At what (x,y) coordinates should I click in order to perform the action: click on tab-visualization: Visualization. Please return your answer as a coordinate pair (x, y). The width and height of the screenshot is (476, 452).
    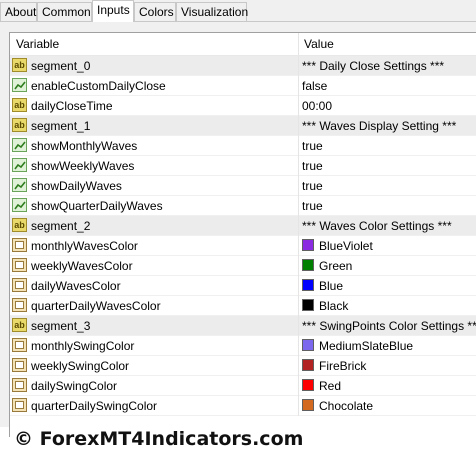
    Looking at the image, I should click on (212, 11).